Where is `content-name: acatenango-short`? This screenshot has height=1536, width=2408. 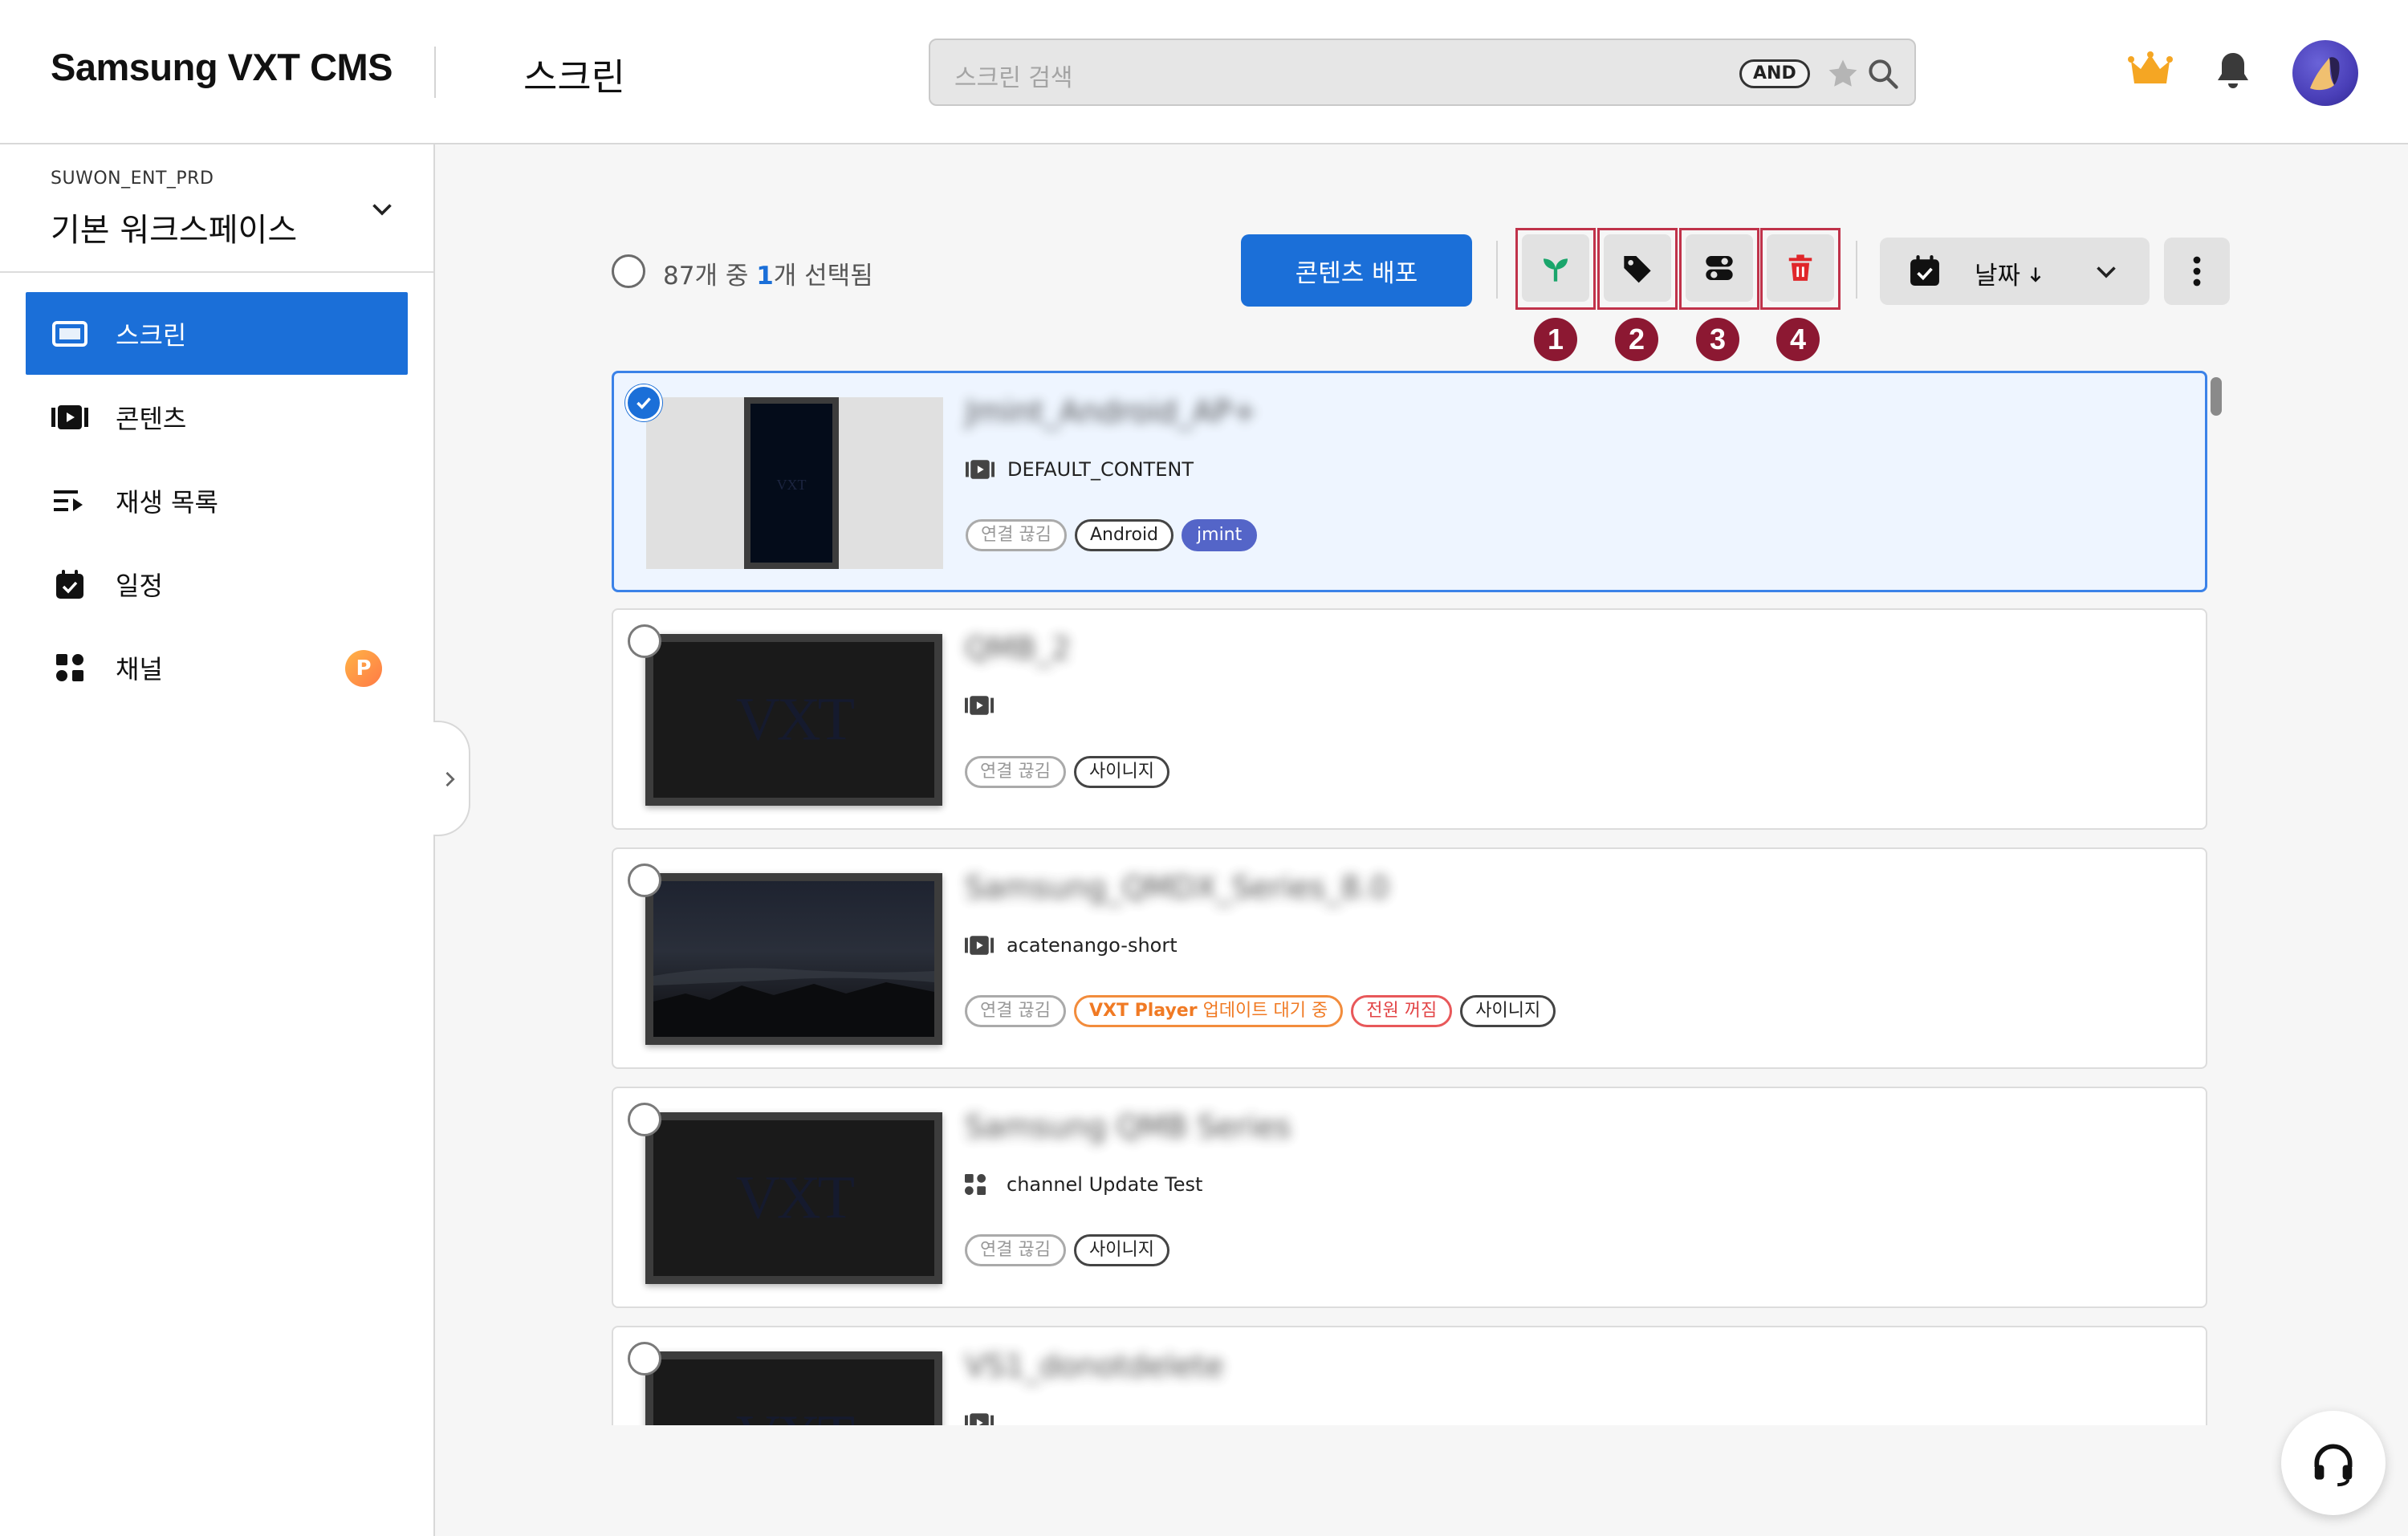 content-name: acatenango-short is located at coordinates (1092, 945).